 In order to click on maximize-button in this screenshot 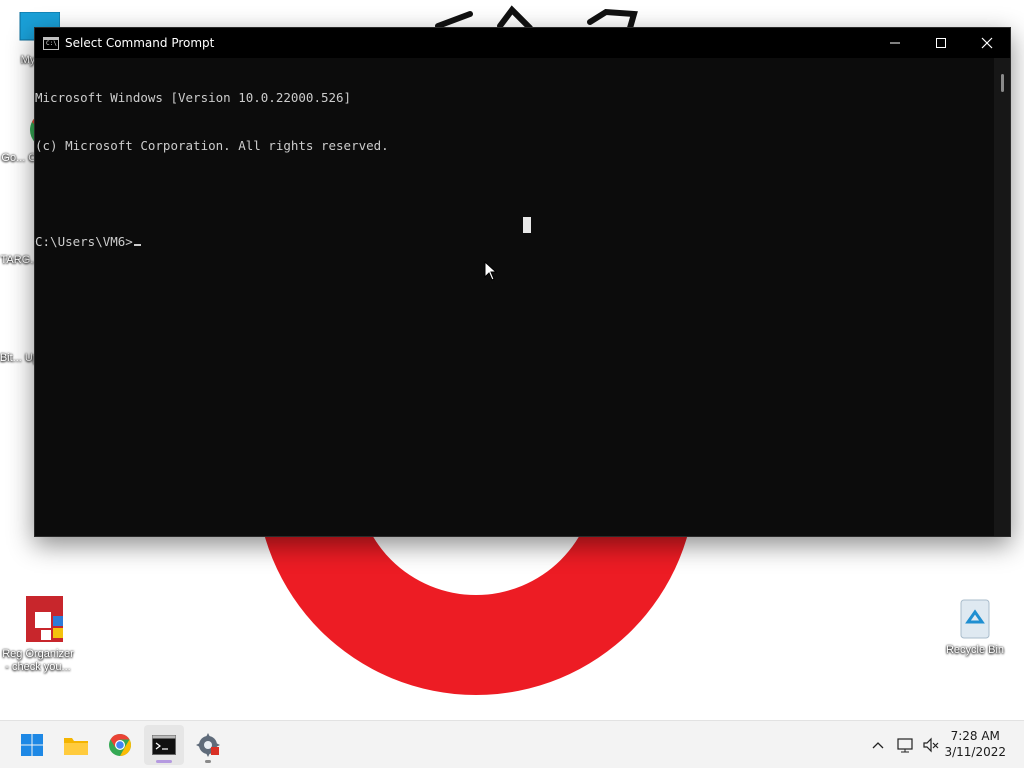, I will do `click(941, 43)`.